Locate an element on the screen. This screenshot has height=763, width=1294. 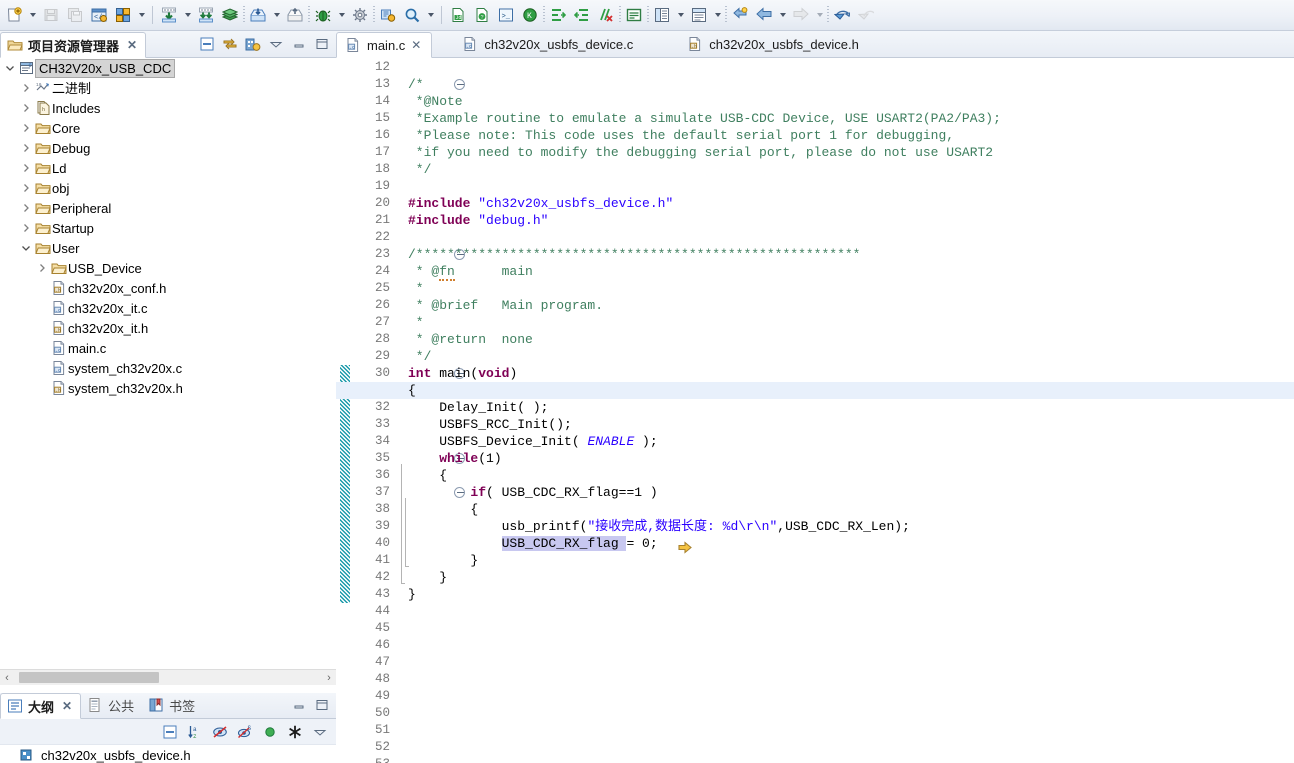
build-button: </> is located at coordinates (99, 15).